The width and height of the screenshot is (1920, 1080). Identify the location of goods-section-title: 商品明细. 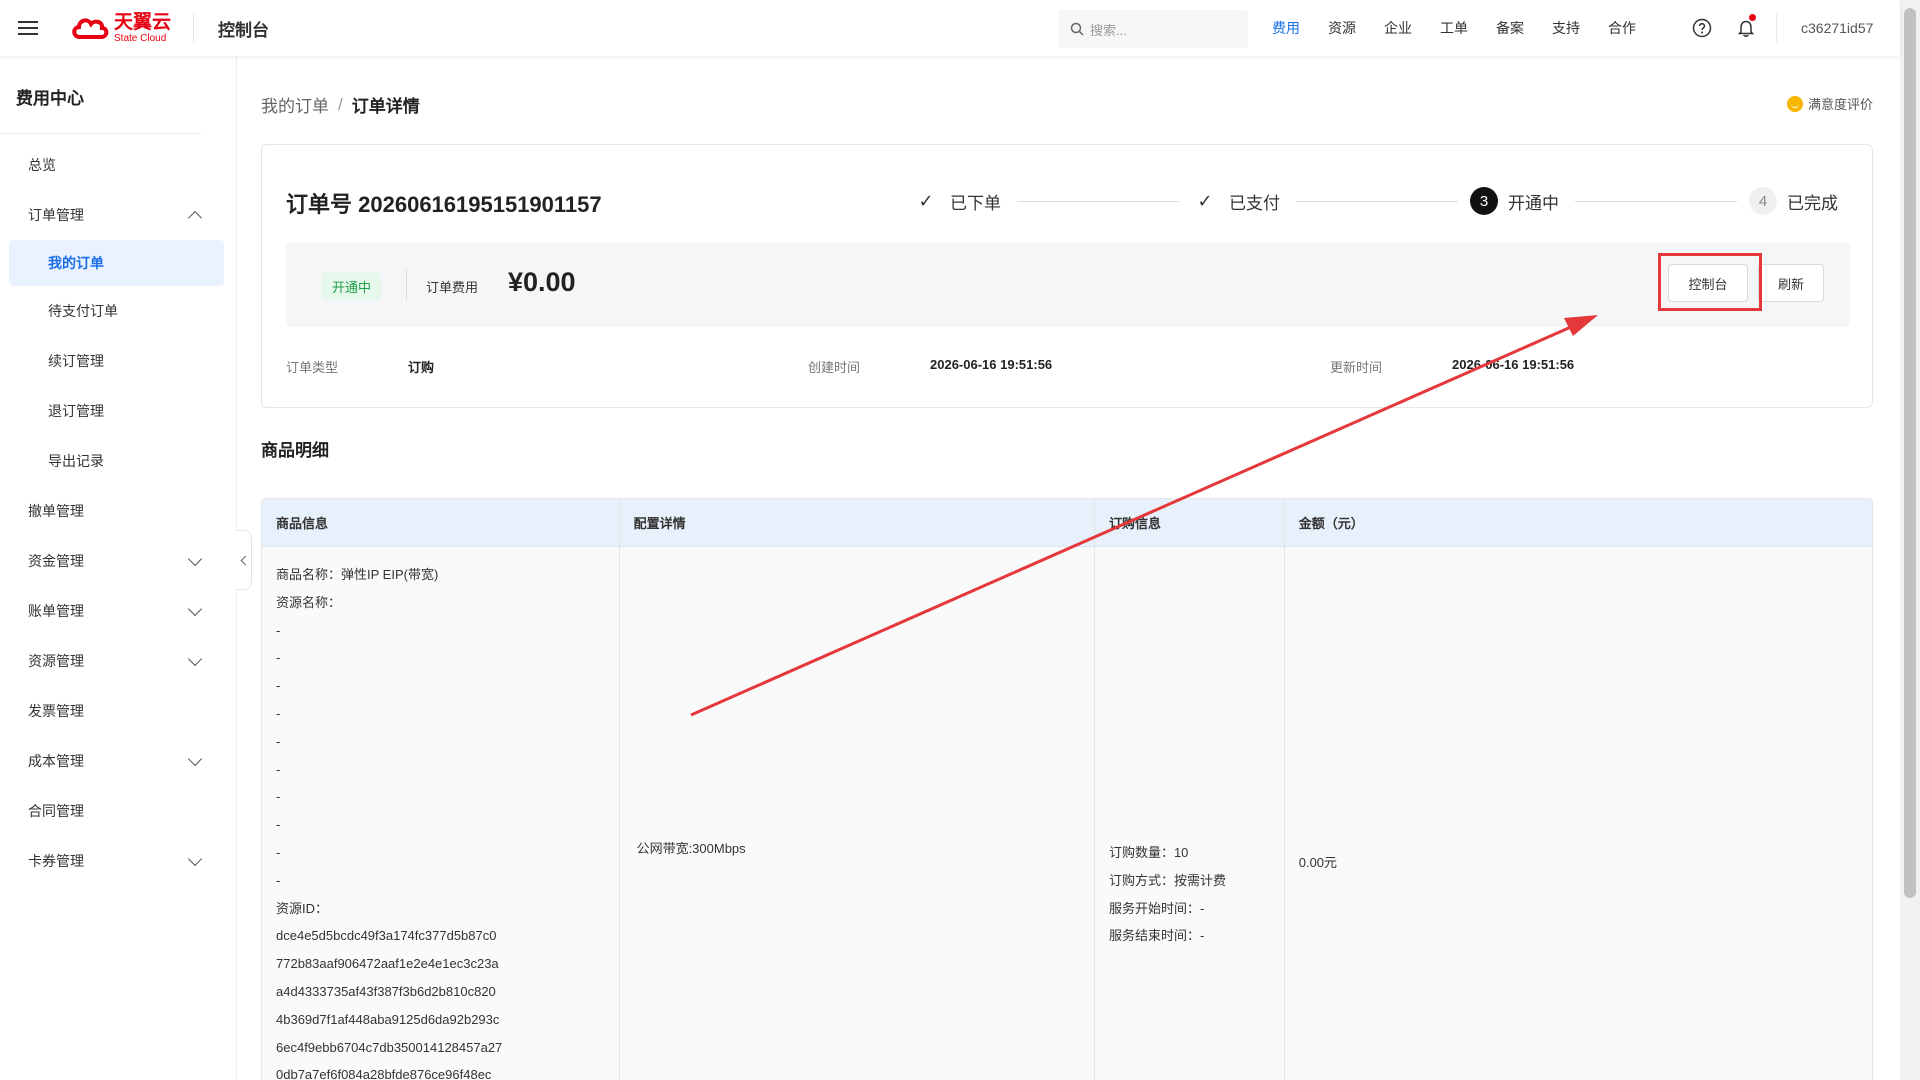
(295, 450).